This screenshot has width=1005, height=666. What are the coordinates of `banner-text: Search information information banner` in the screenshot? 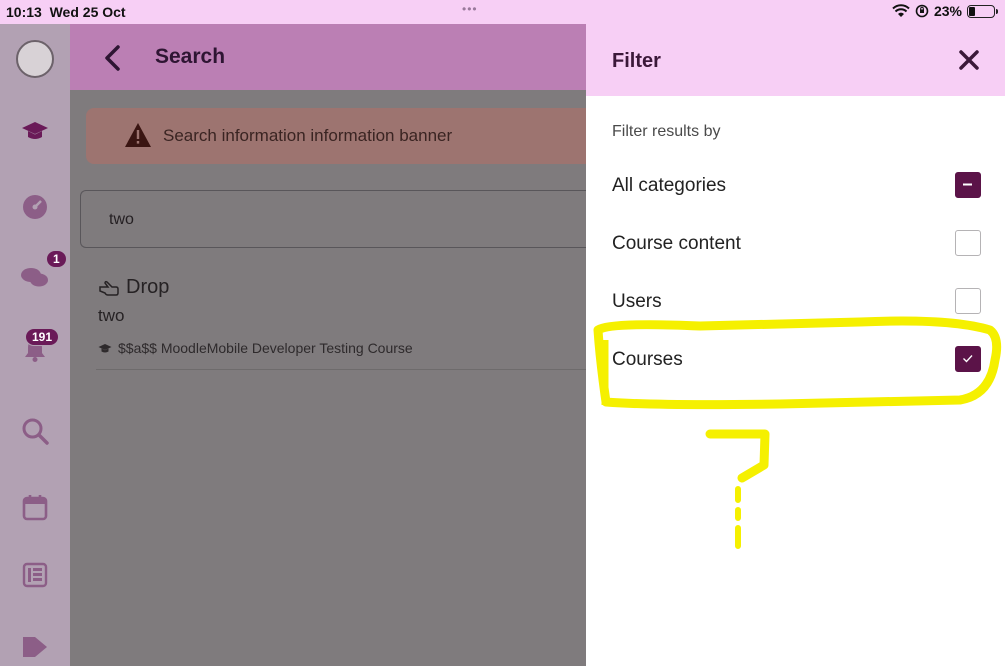 It's located at (308, 135).